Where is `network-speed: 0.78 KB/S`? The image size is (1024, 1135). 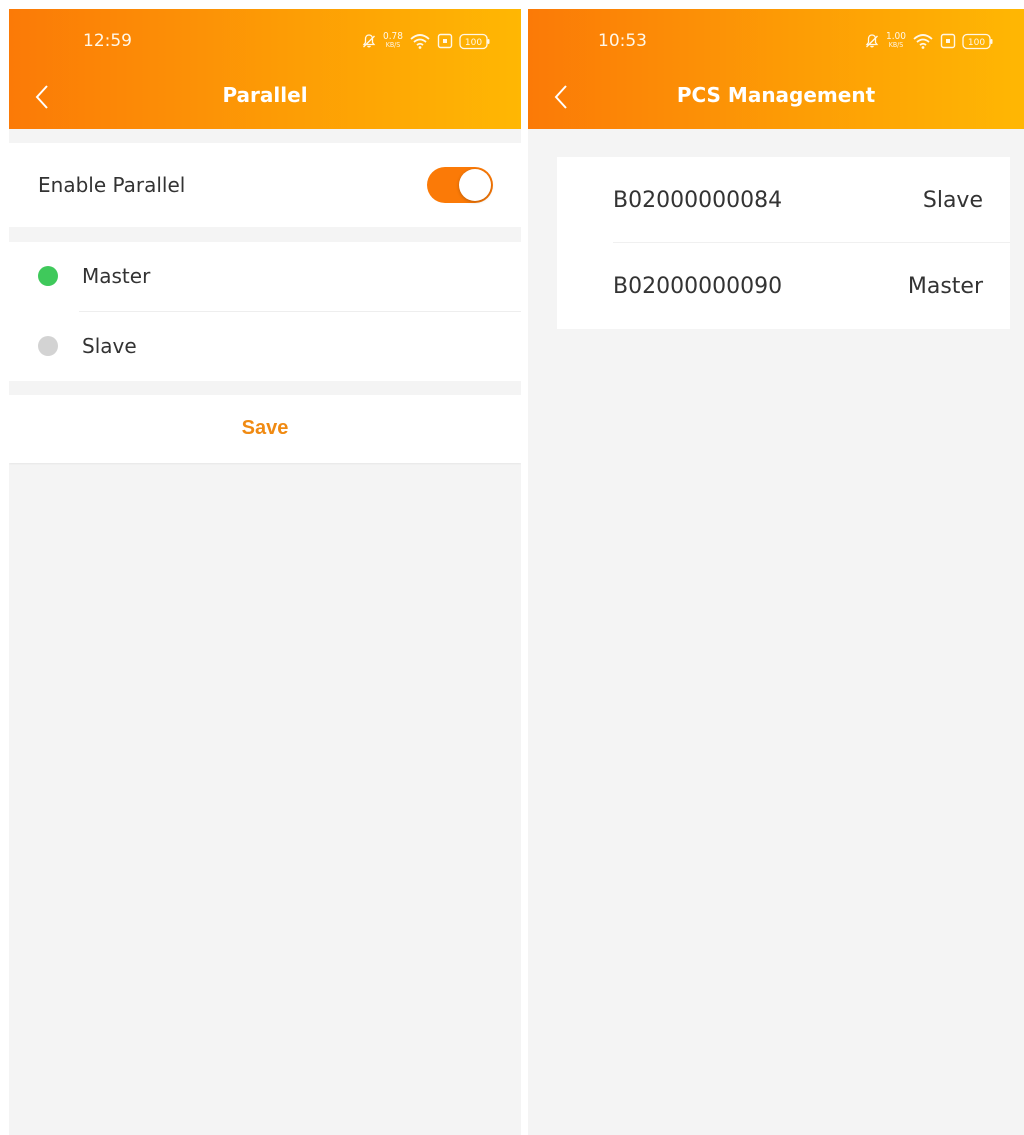
network-speed: 0.78 KB/S is located at coordinates (393, 41).